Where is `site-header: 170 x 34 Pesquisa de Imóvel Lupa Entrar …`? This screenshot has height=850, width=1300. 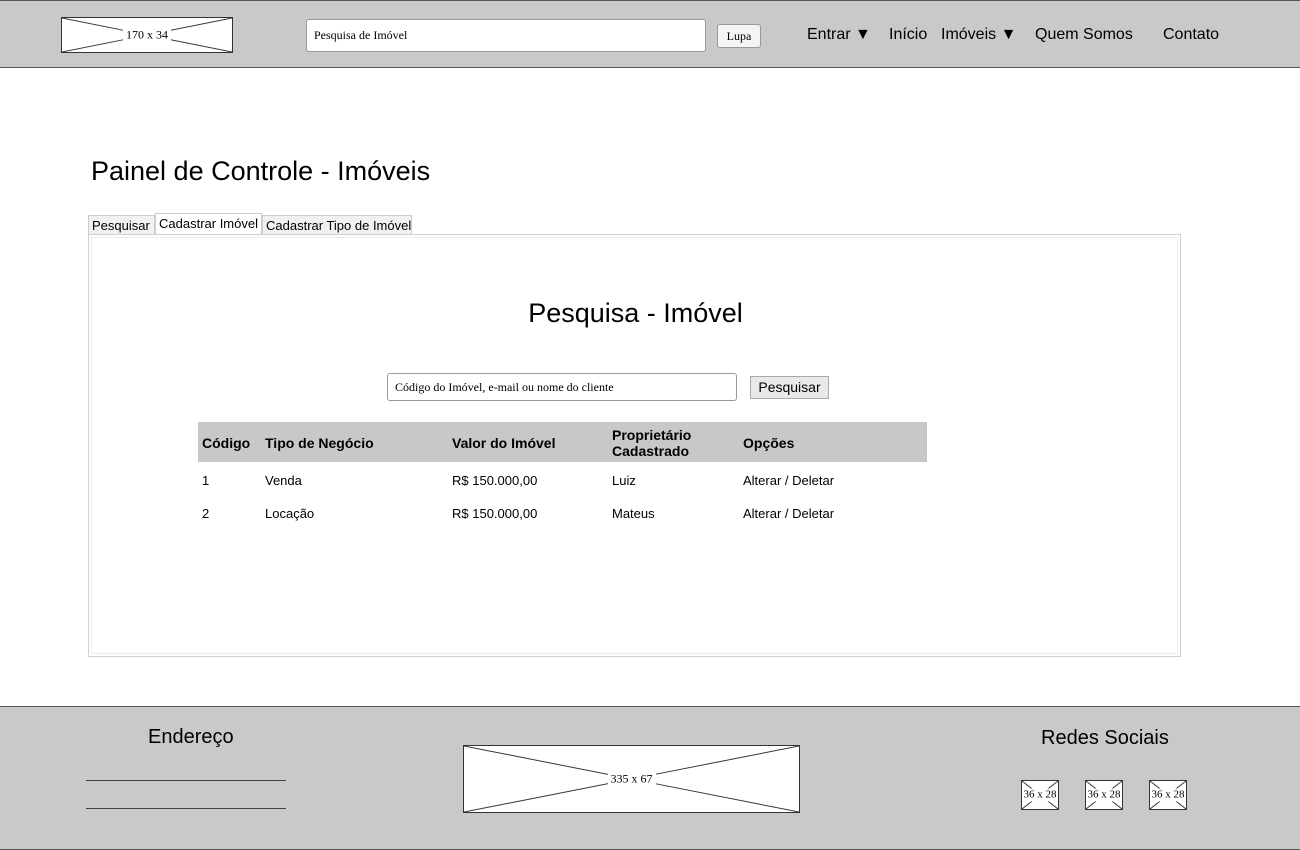
site-header: 170 x 34 Pesquisa de Imóvel Lupa Entrar … is located at coordinates (650, 34).